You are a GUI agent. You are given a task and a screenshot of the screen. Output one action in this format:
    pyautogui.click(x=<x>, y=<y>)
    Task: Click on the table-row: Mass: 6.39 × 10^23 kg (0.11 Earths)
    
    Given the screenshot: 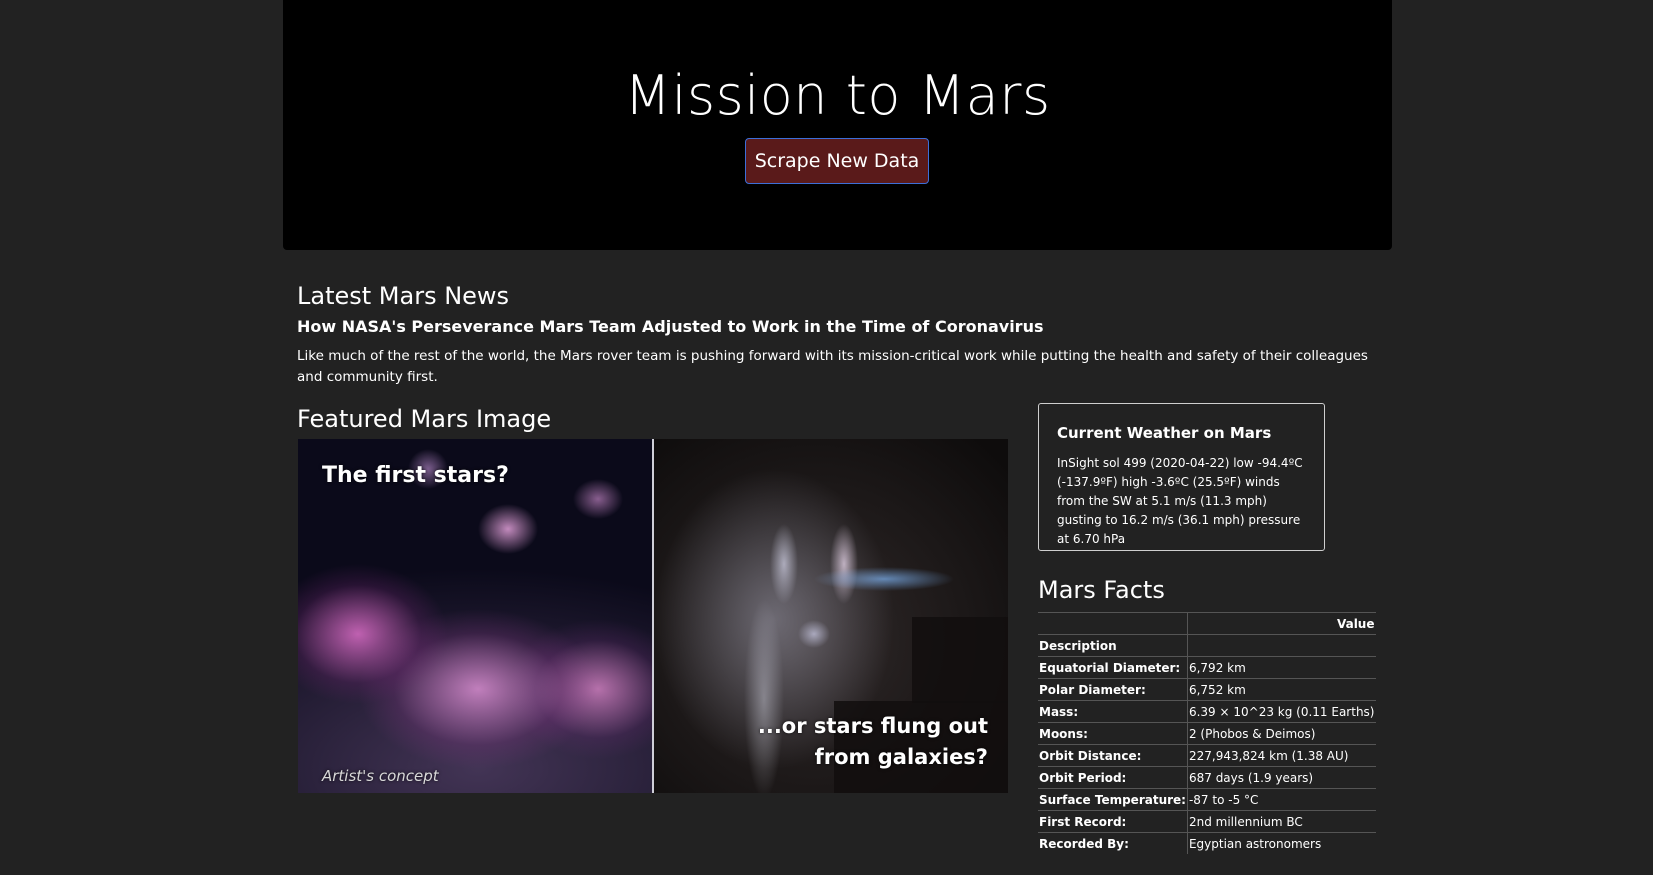 What is the action you would take?
    pyautogui.click(x=1207, y=711)
    